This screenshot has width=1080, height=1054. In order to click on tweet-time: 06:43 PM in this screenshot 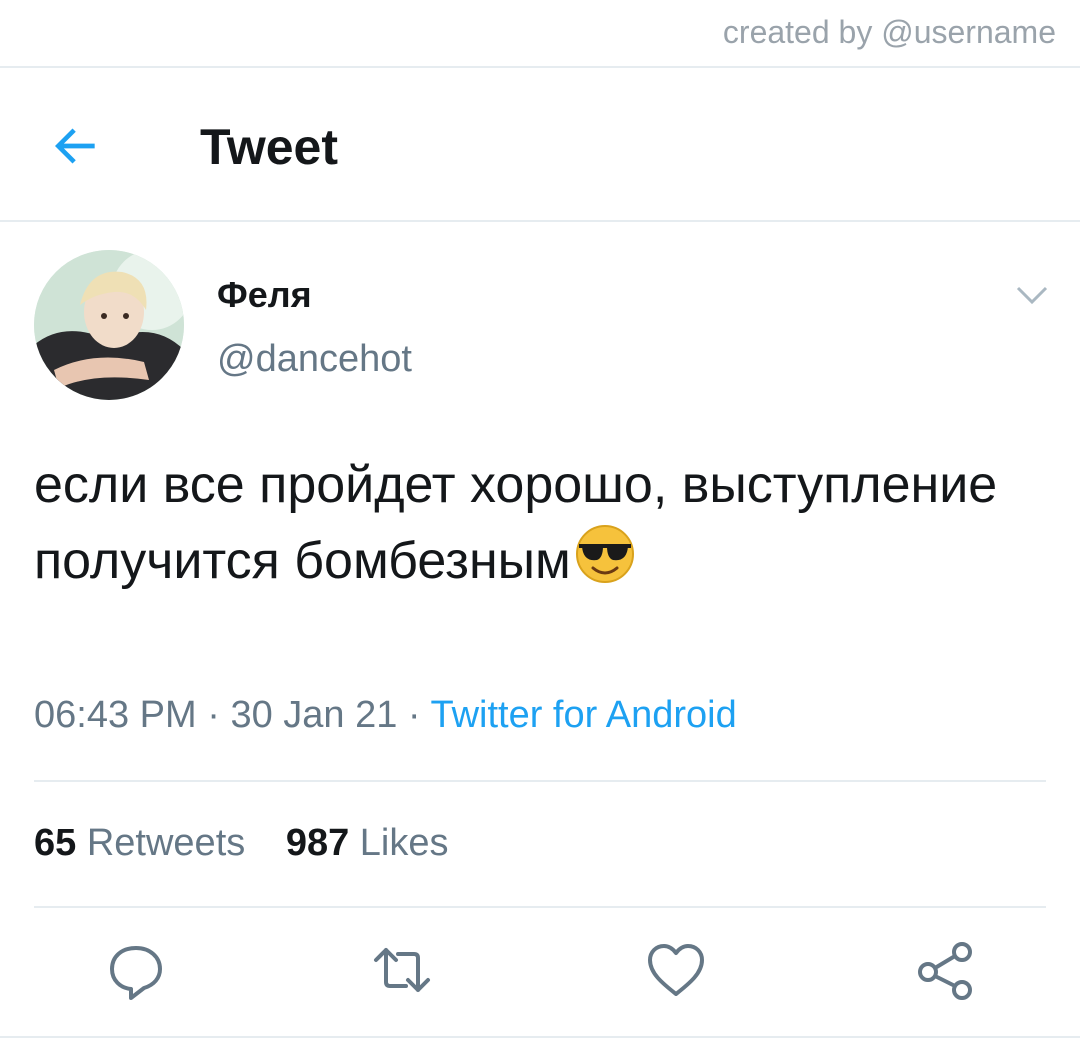, I will do `click(115, 715)`.